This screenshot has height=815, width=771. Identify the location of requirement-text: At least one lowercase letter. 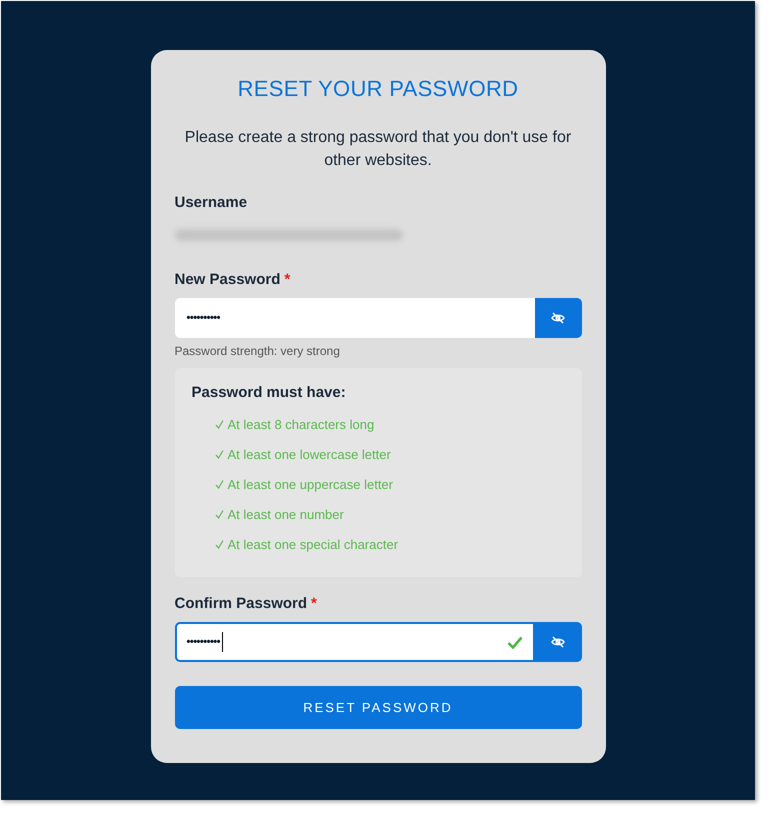
(309, 454).